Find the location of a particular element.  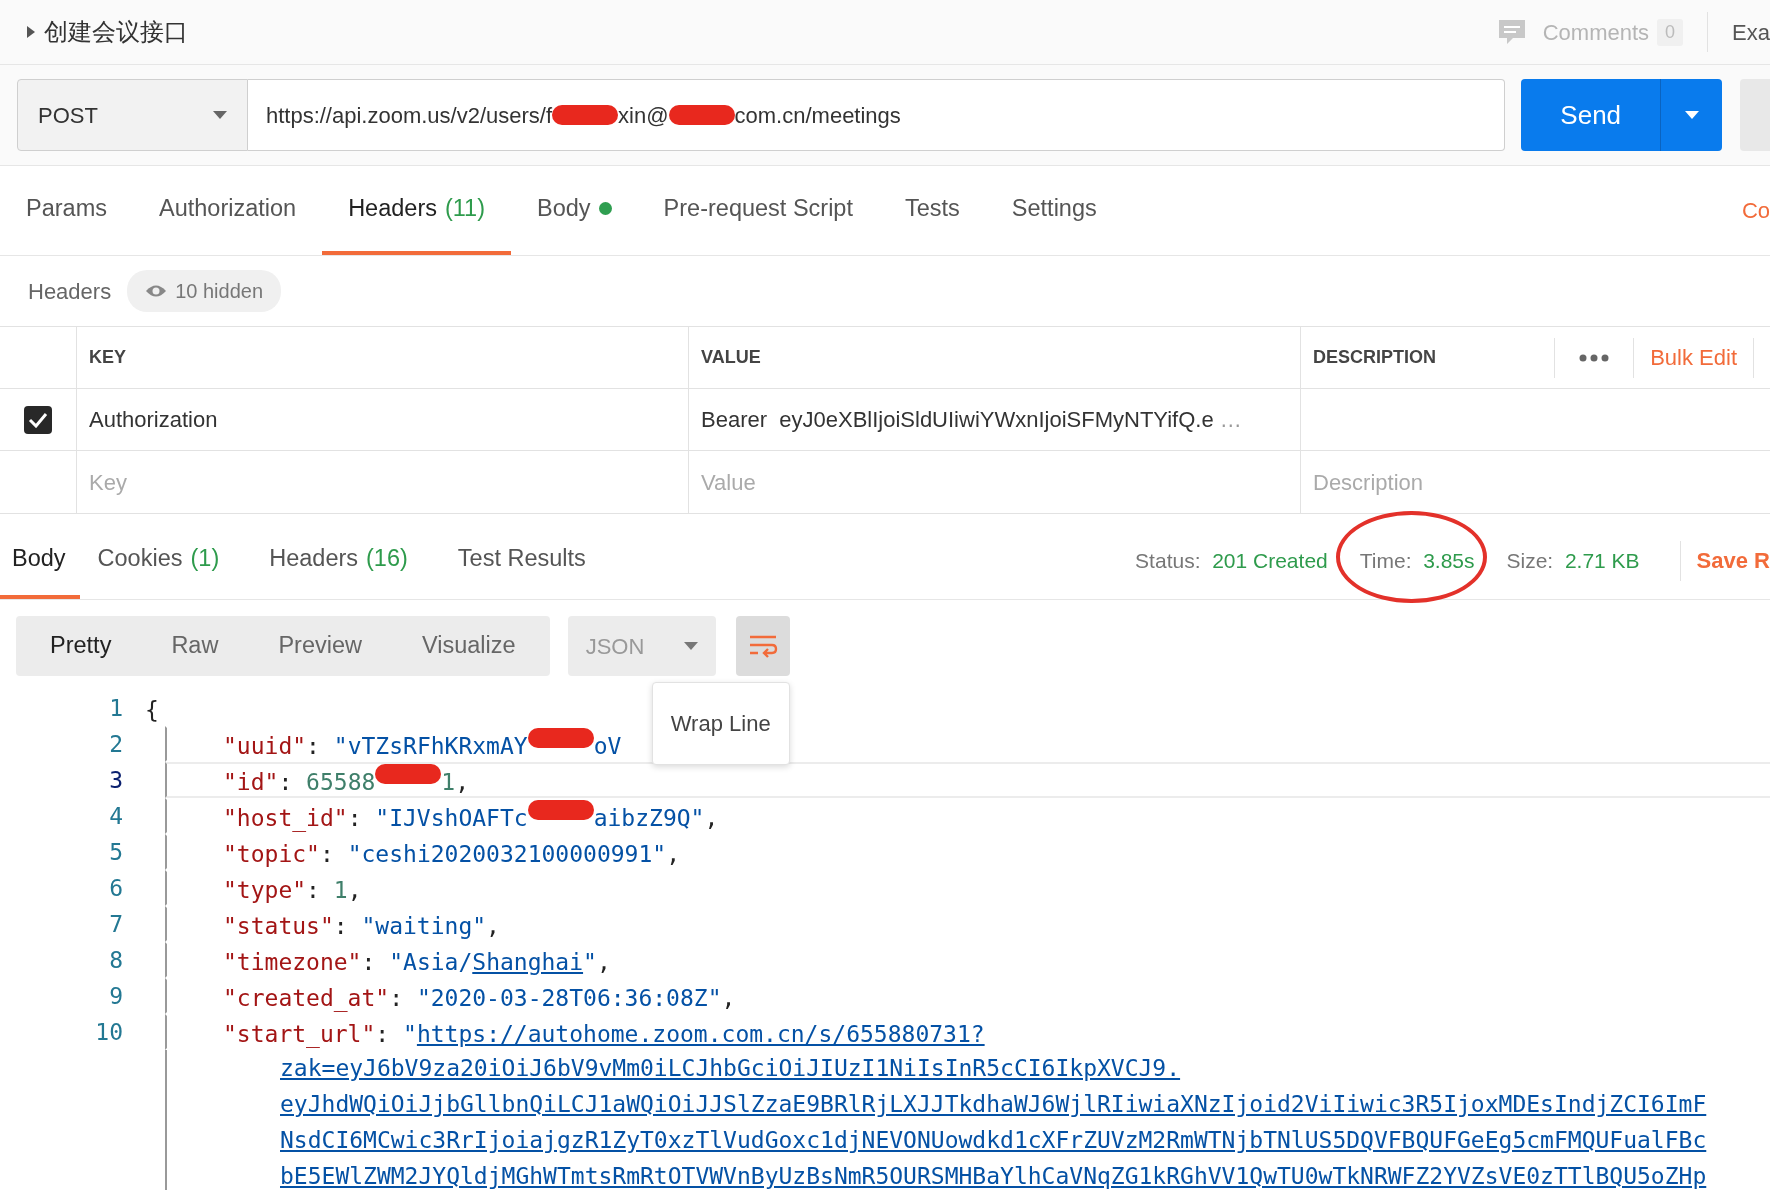

view-mode-tab: Visualize is located at coordinates (469, 646).